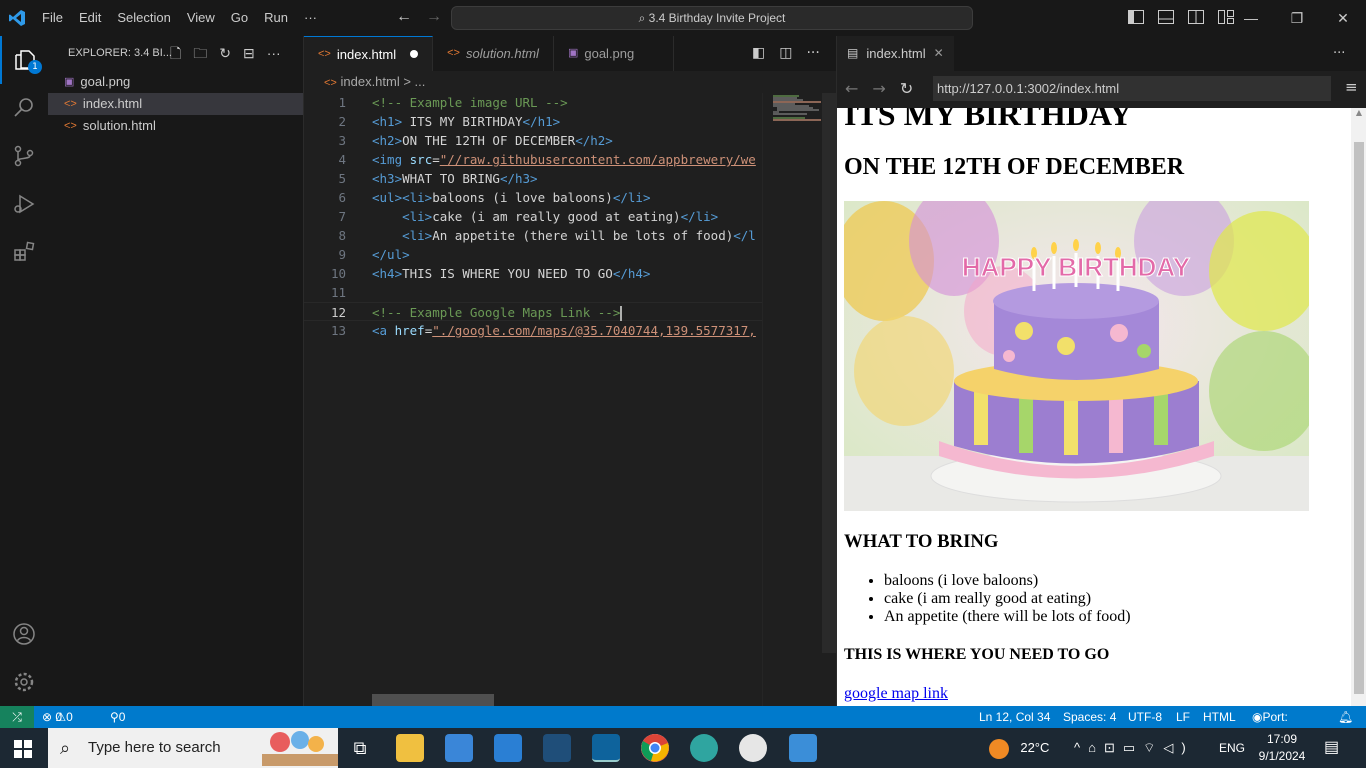 The image size is (1366, 768). What do you see at coordinates (52, 18) in the screenshot?
I see `menu-file: File` at bounding box center [52, 18].